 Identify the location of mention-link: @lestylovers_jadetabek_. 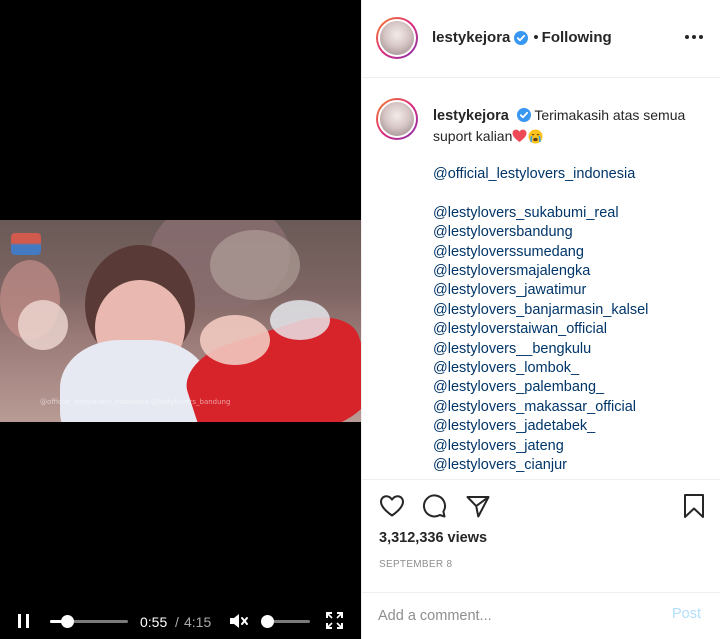
(573, 426).